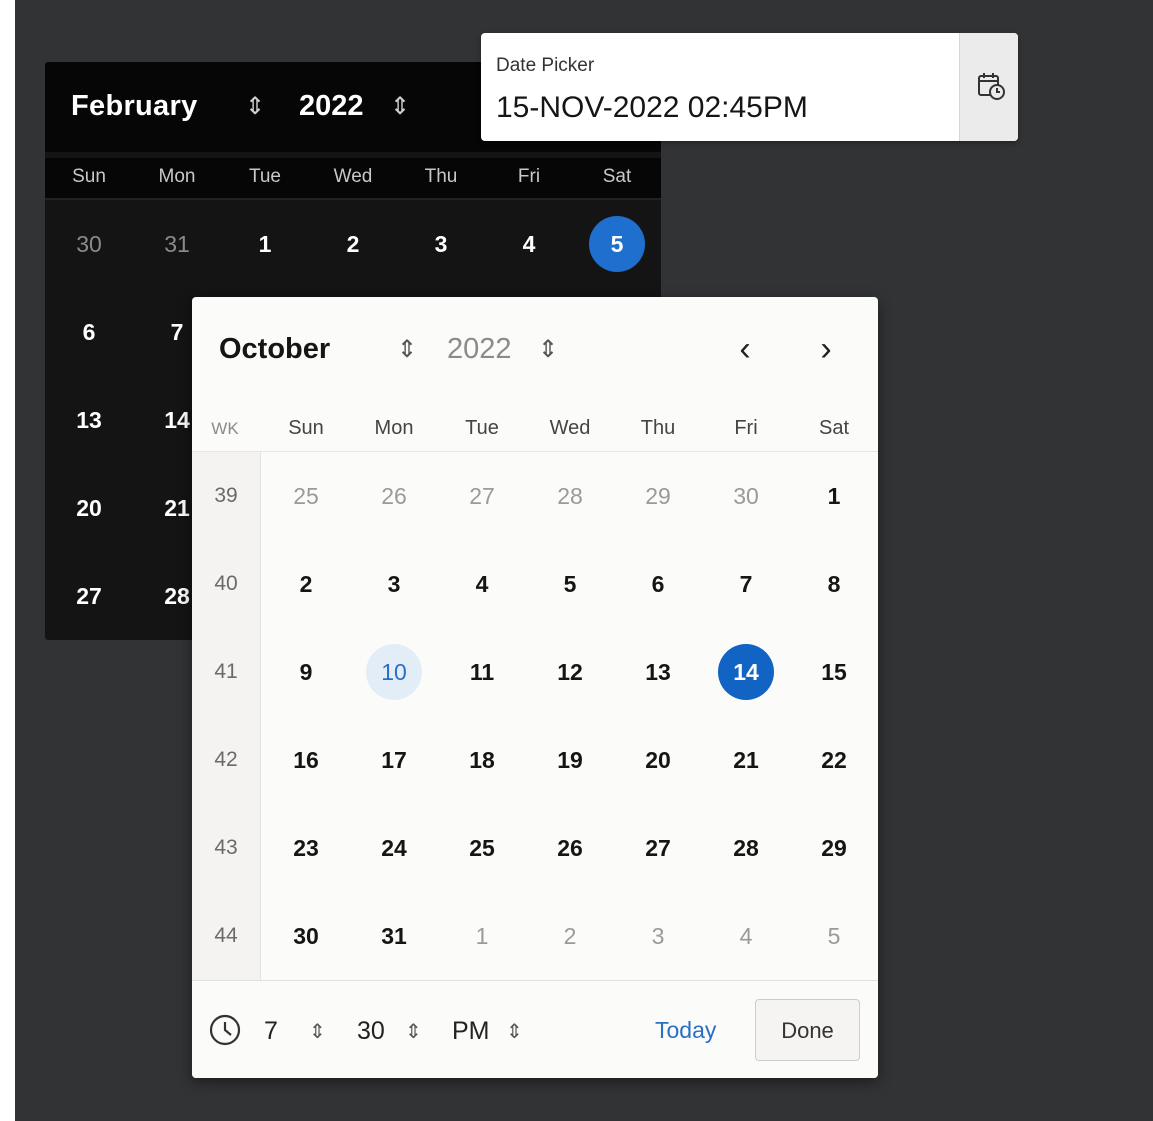 The height and width of the screenshot is (1121, 1153). What do you see at coordinates (746, 672) in the screenshot?
I see `selected-day: 14` at bounding box center [746, 672].